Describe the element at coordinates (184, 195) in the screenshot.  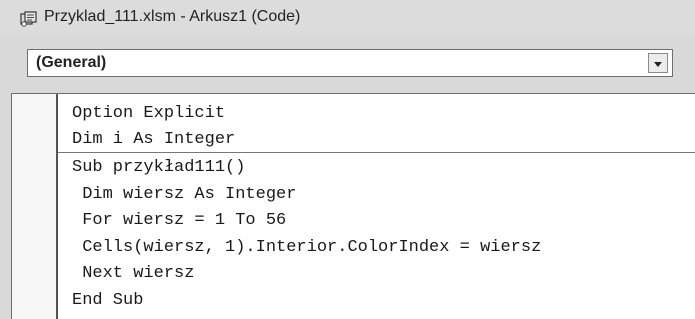
I see `code-line: Dim wiersz As Integer` at that location.